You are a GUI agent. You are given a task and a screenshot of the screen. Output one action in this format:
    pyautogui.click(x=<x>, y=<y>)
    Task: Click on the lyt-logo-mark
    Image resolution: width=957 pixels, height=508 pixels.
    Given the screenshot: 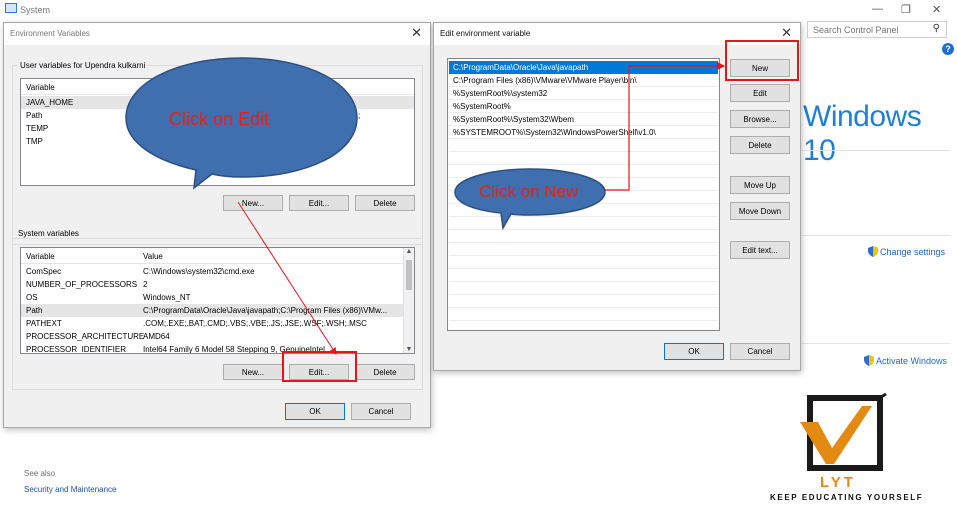 What is the action you would take?
    pyautogui.click(x=843, y=431)
    